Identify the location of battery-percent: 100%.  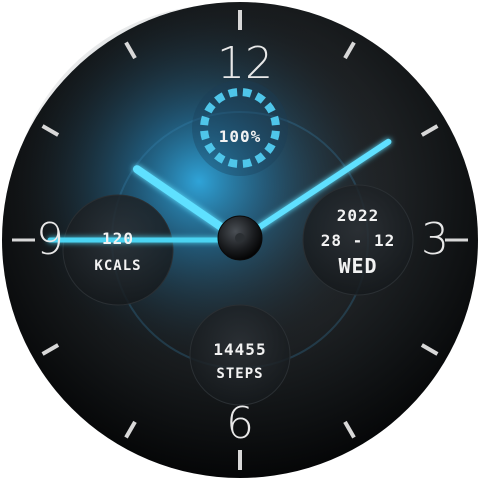
(240, 136).